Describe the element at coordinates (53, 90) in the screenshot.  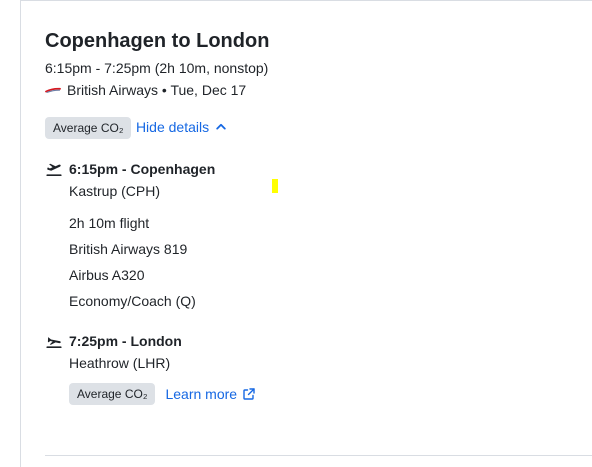
I see `british-airways-logo` at that location.